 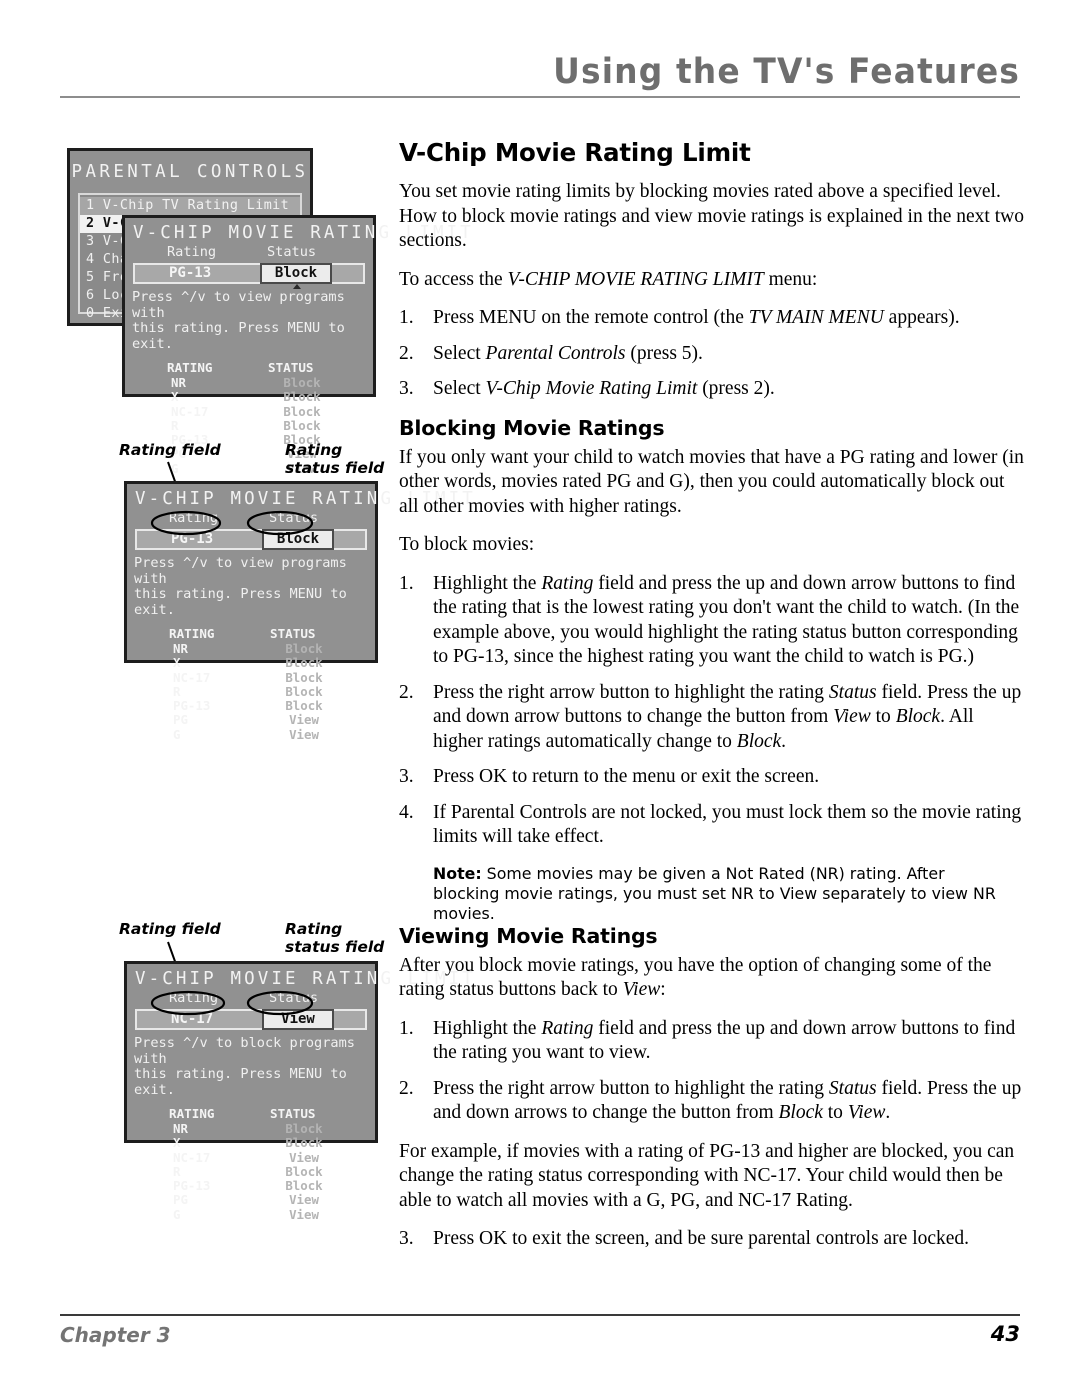 I want to click on col-header-status-1: Status, so click(x=292, y=252).